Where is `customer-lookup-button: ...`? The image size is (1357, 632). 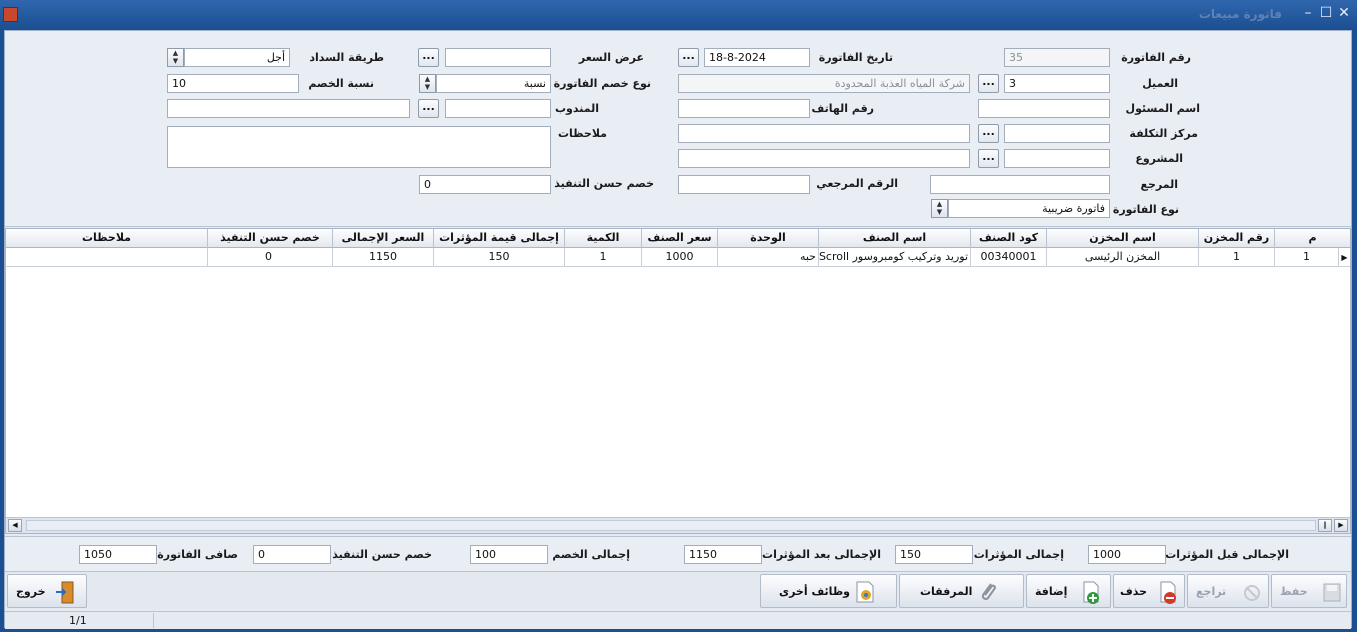 customer-lookup-button: ... is located at coordinates (988, 83).